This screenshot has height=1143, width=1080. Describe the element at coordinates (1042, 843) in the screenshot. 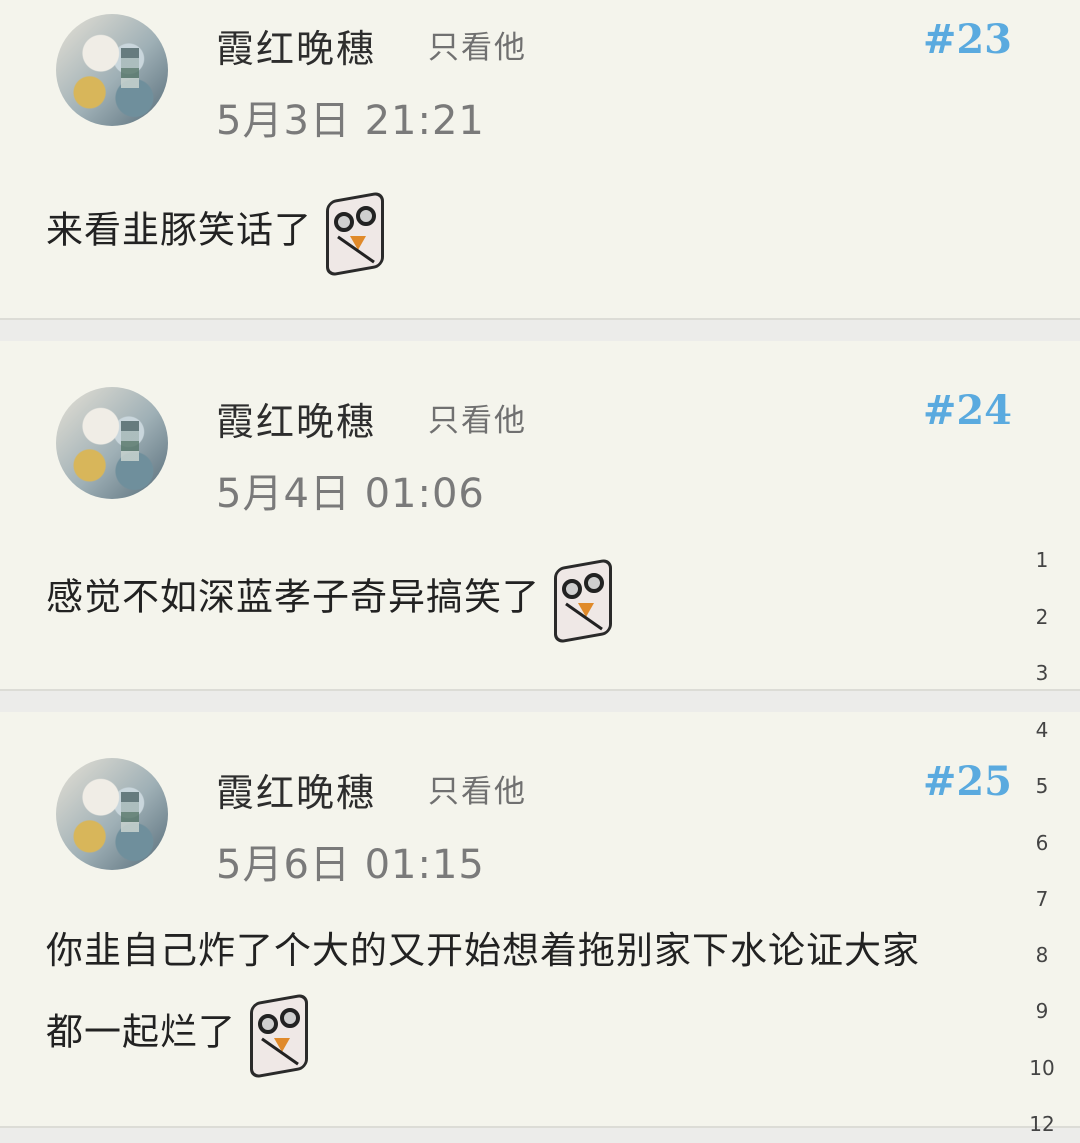

I see `line-number: 6` at that location.